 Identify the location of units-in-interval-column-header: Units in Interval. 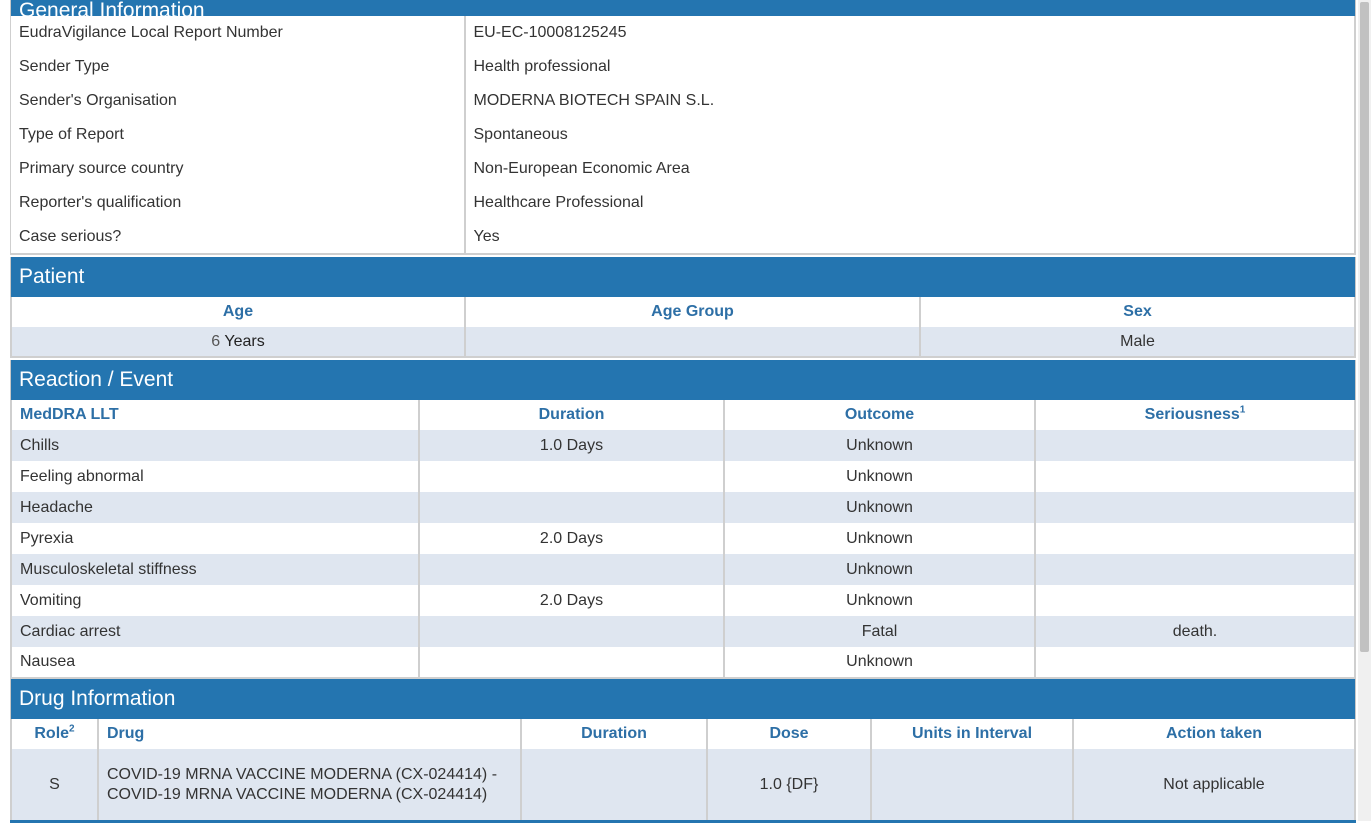
(972, 734).